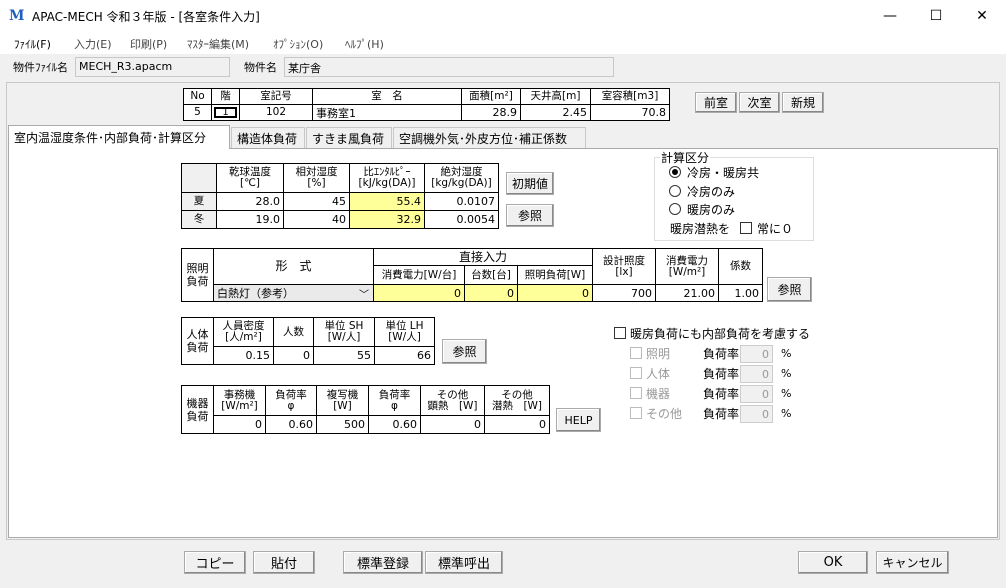  What do you see at coordinates (517, 400) in the screenshot?
I see `equip-header-other-latent: その他 潜熱 [W]` at bounding box center [517, 400].